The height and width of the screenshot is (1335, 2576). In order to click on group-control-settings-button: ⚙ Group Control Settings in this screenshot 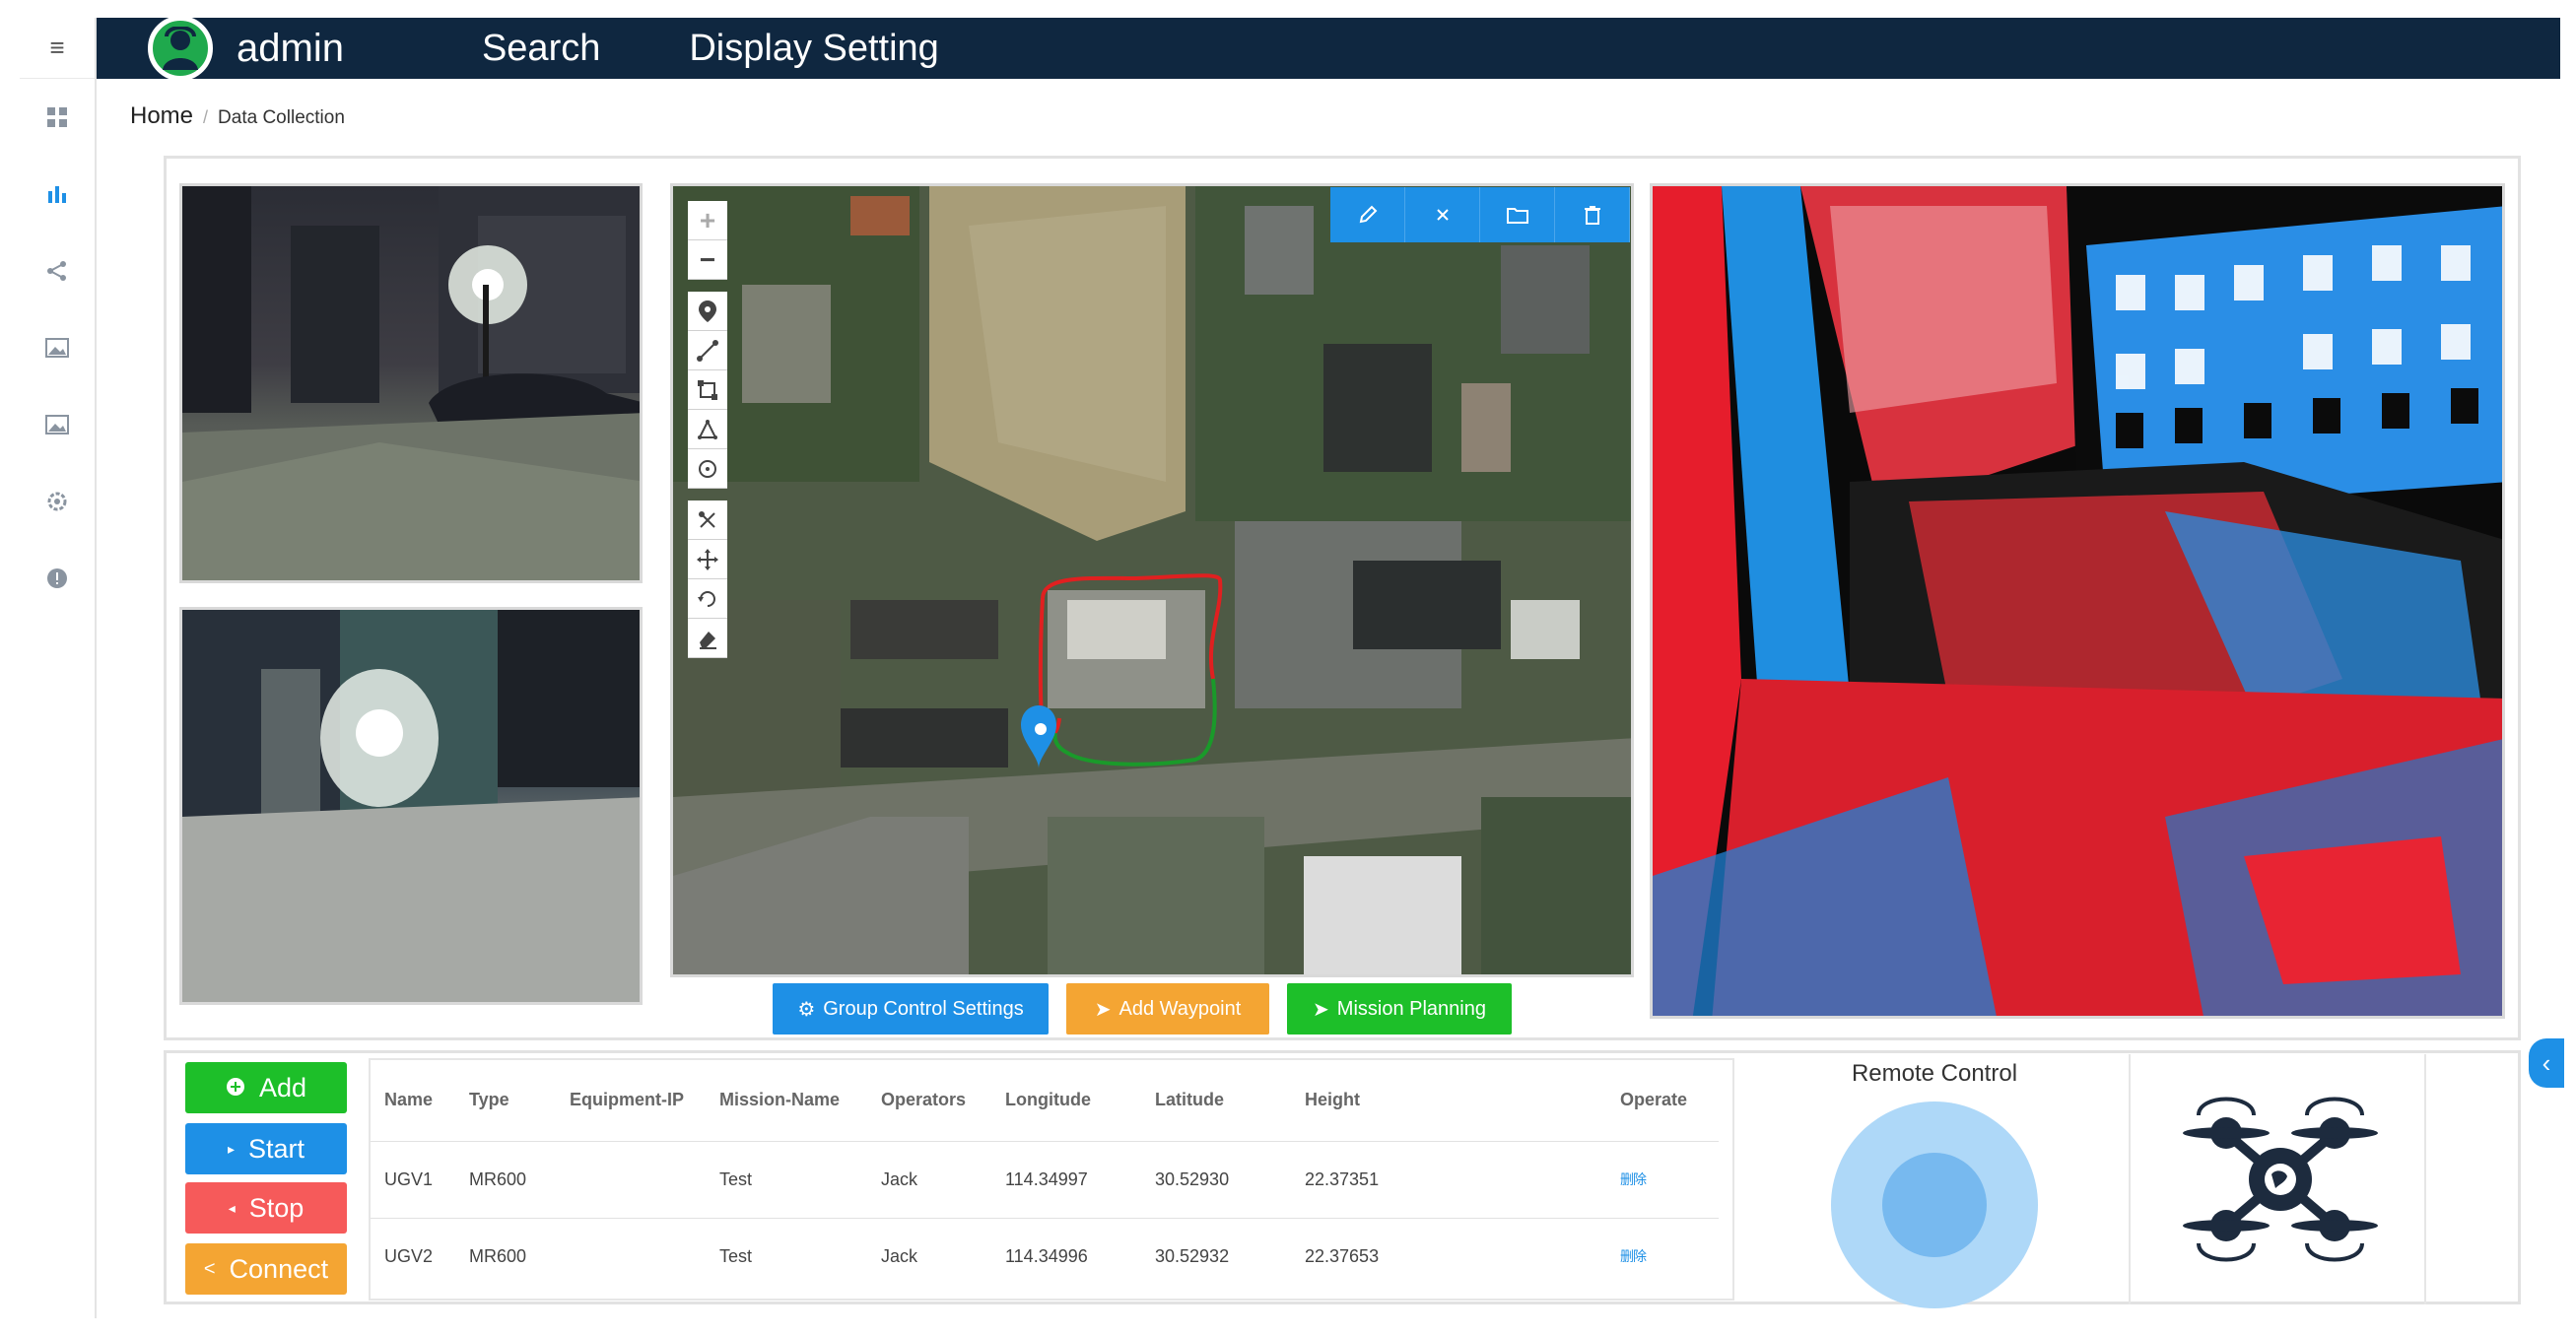, I will do `click(911, 1009)`.